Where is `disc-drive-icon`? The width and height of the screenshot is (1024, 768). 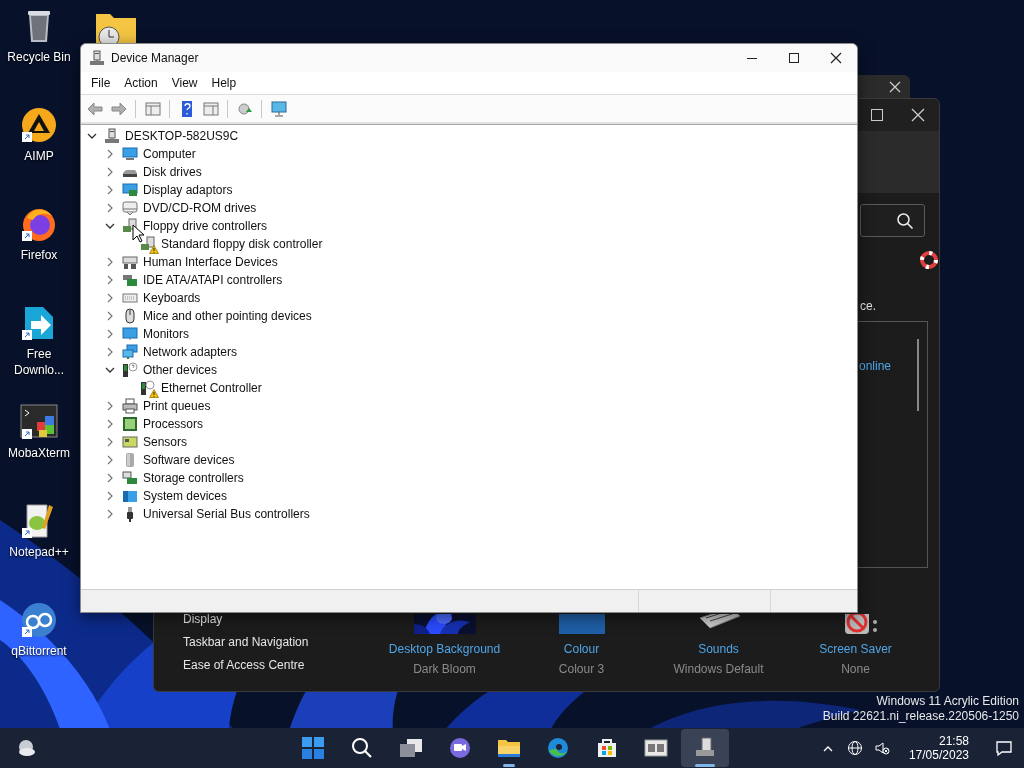 disc-drive-icon is located at coordinates (130, 208).